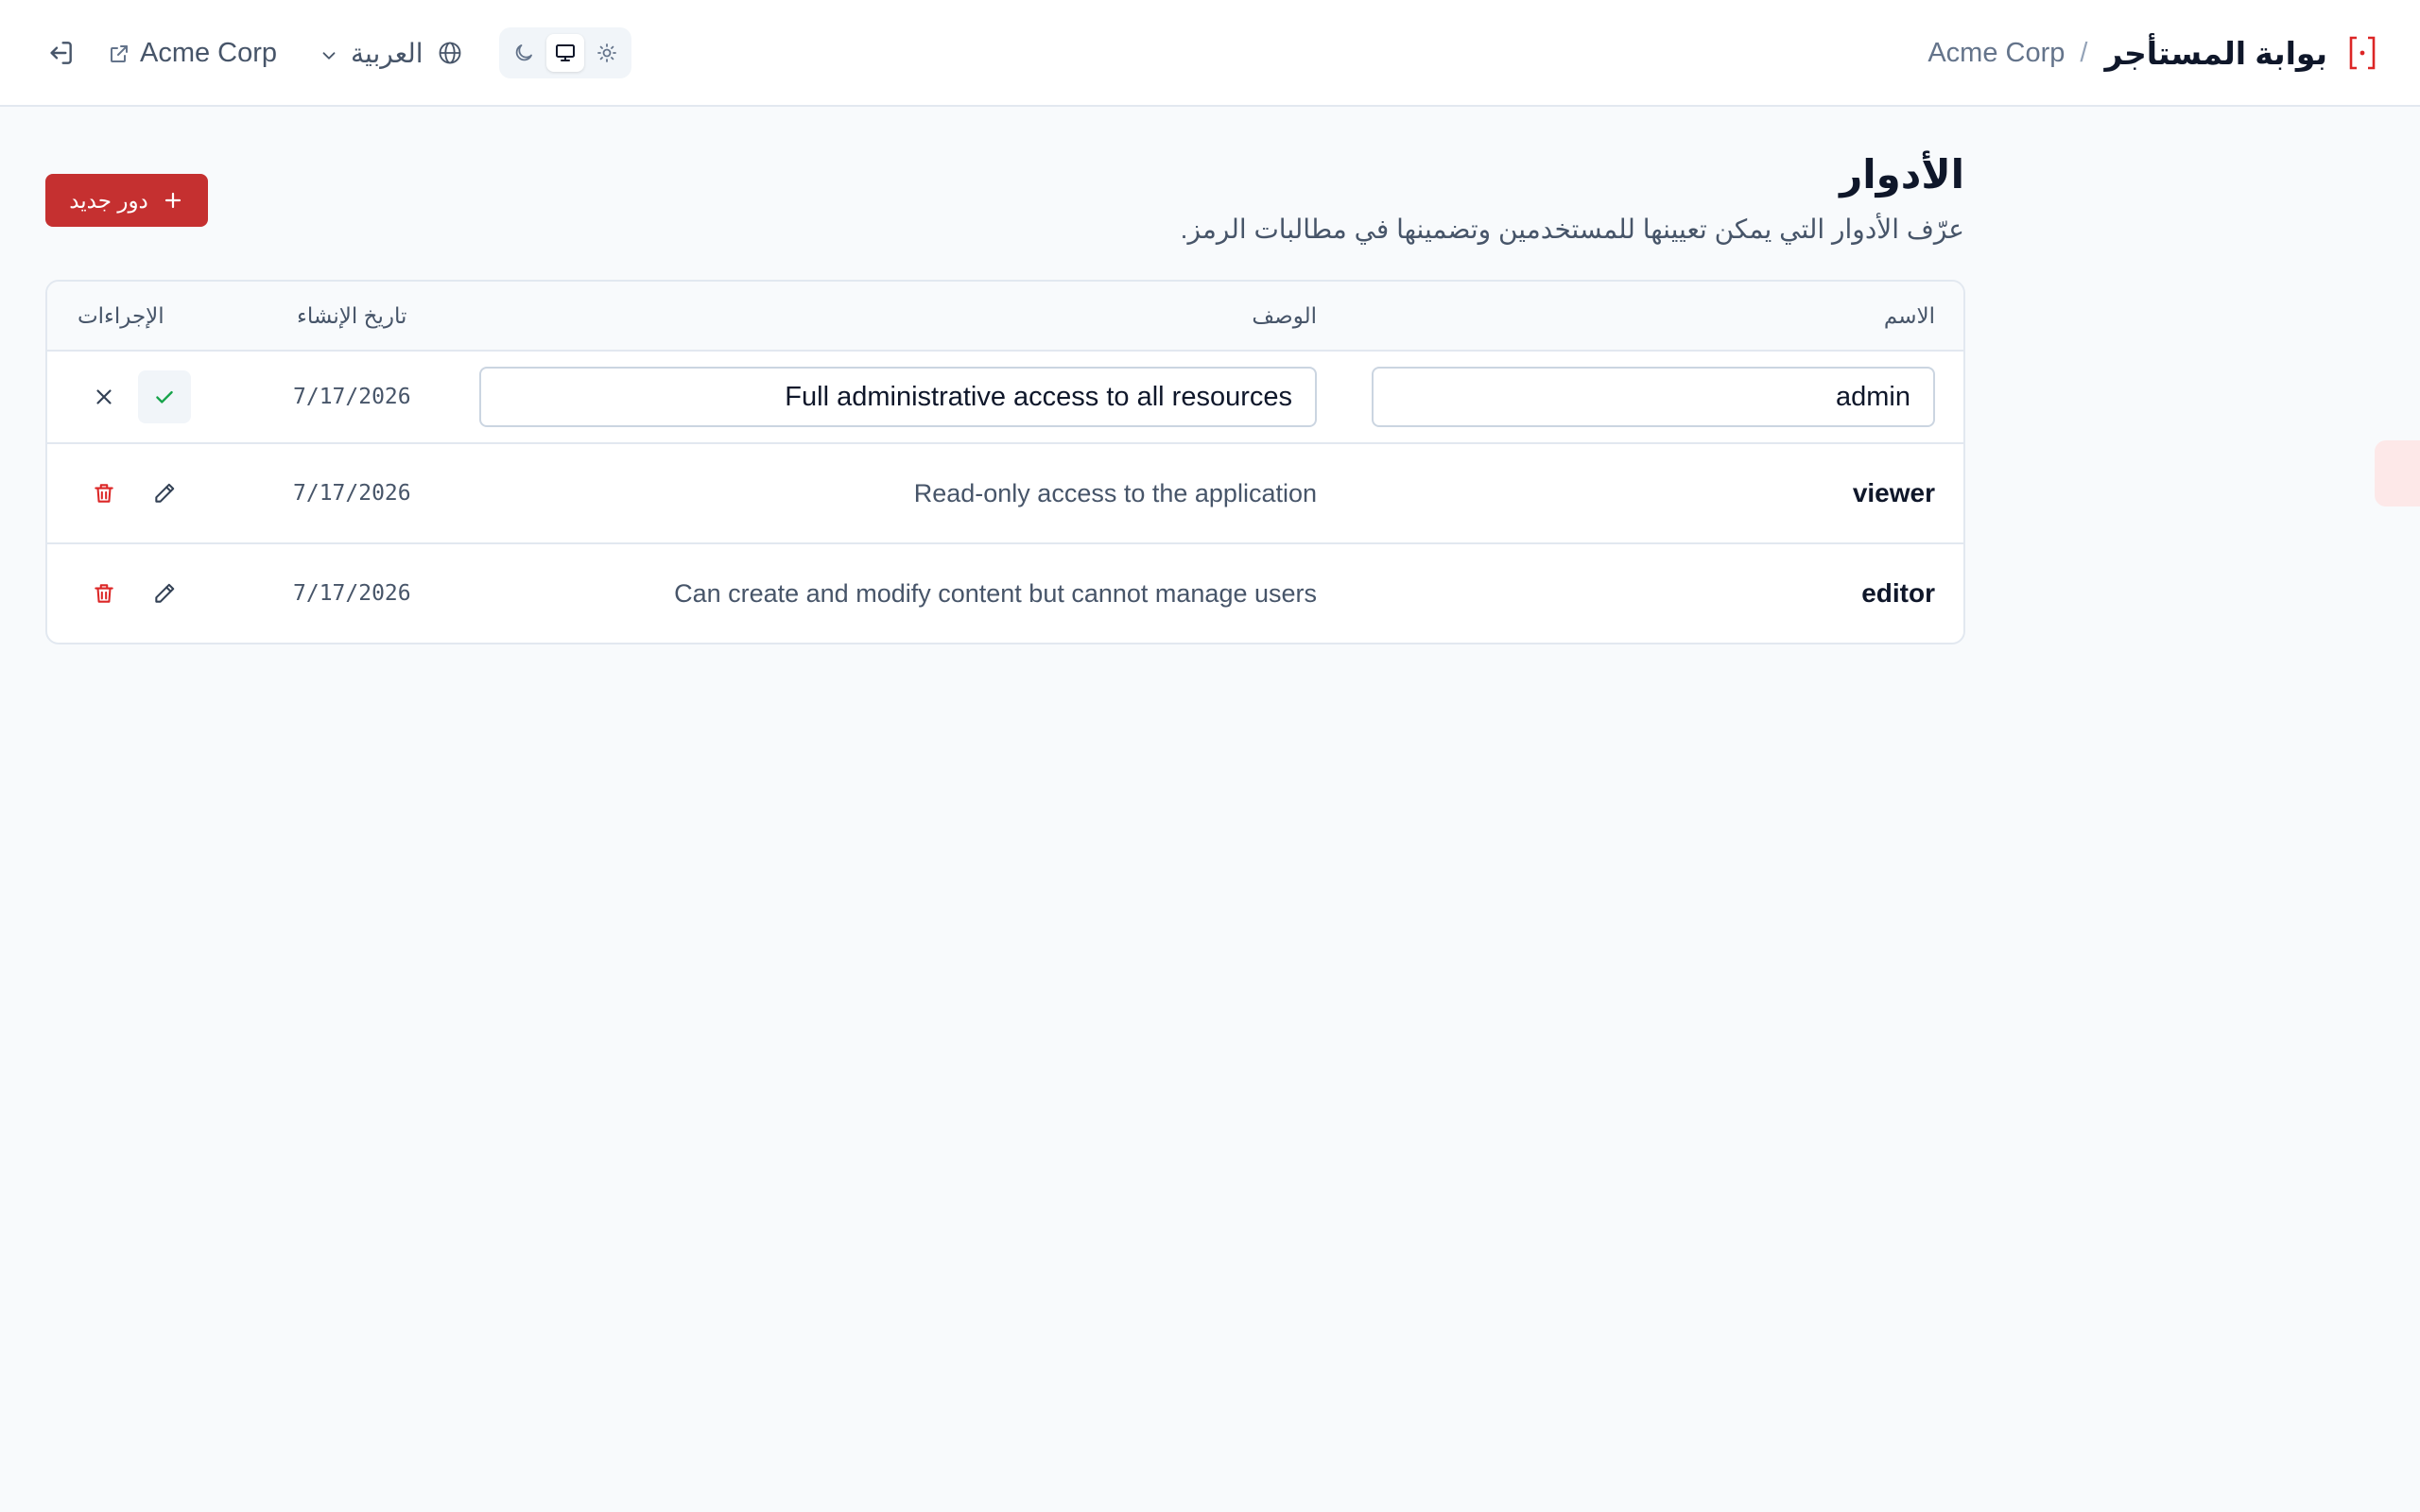 This screenshot has width=2420, height=1512. What do you see at coordinates (2397, 473) in the screenshot?
I see `side-panel-tab` at bounding box center [2397, 473].